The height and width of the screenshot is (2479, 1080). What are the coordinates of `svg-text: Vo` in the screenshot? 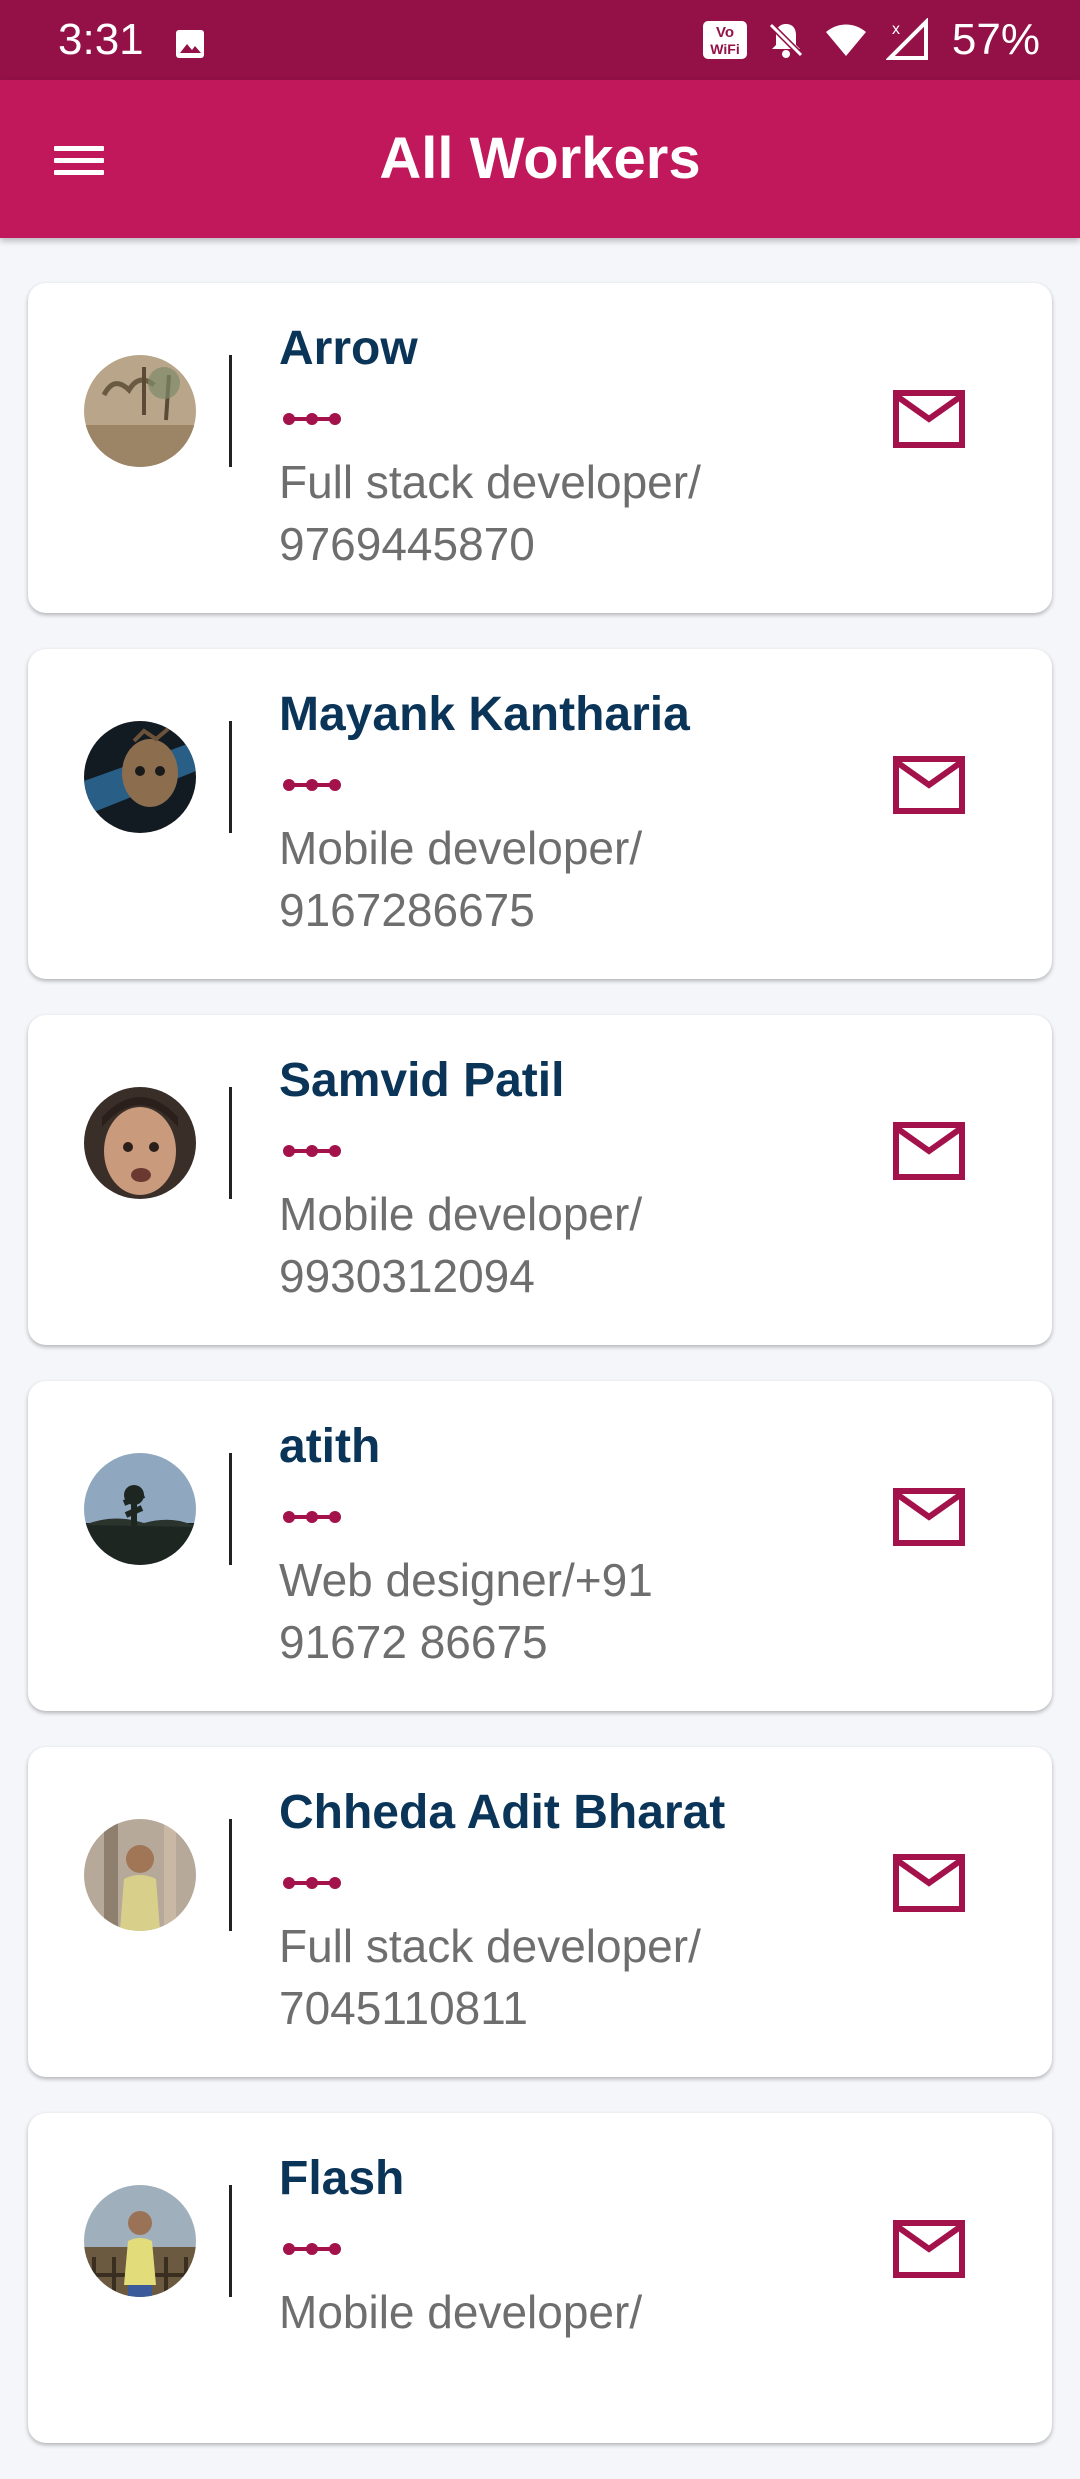 It's located at (725, 32).